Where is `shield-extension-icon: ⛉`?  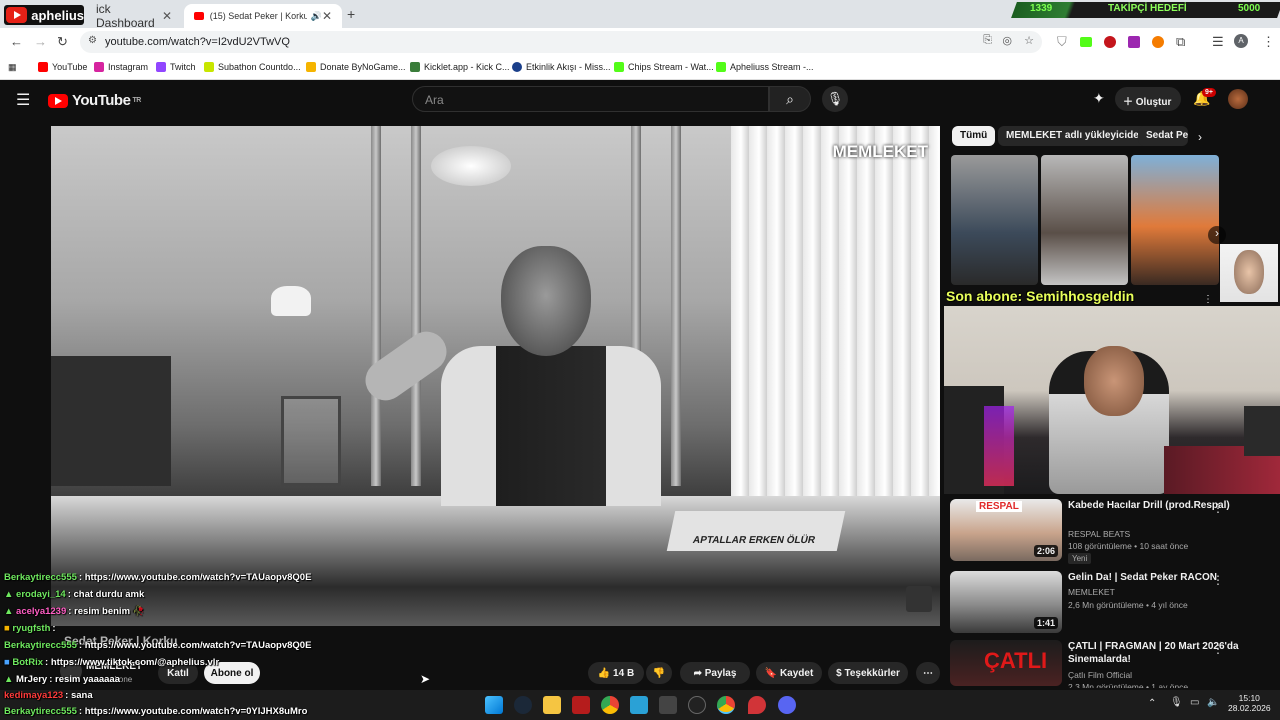 shield-extension-icon: ⛉ is located at coordinates (1062, 42).